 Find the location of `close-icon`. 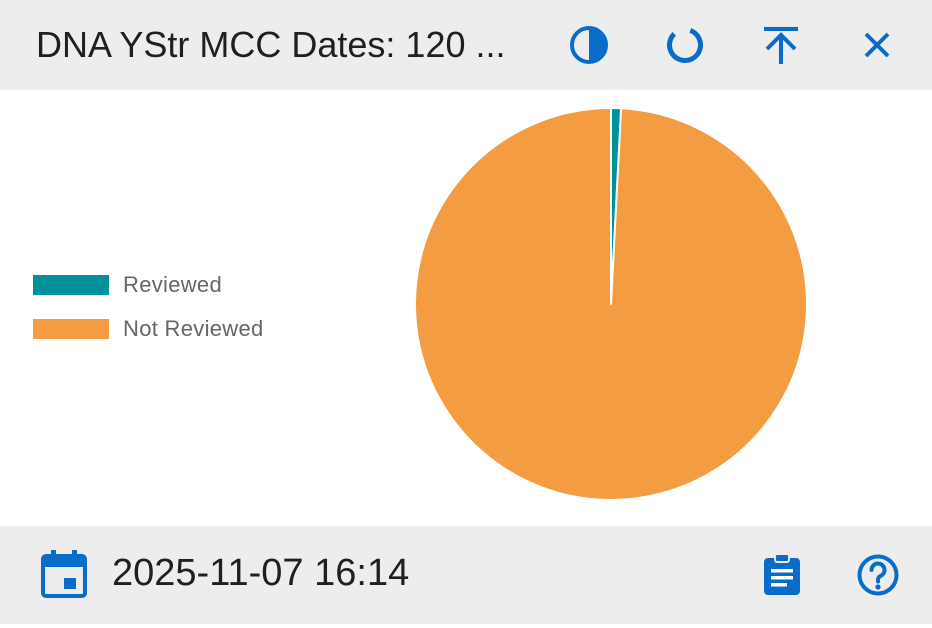

close-icon is located at coordinates (877, 45).